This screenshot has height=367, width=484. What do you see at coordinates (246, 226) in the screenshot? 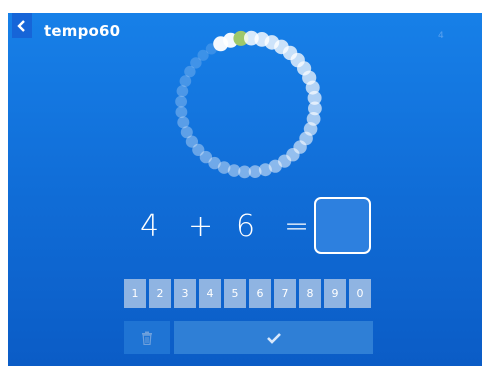
I see `operand-b: 6` at bounding box center [246, 226].